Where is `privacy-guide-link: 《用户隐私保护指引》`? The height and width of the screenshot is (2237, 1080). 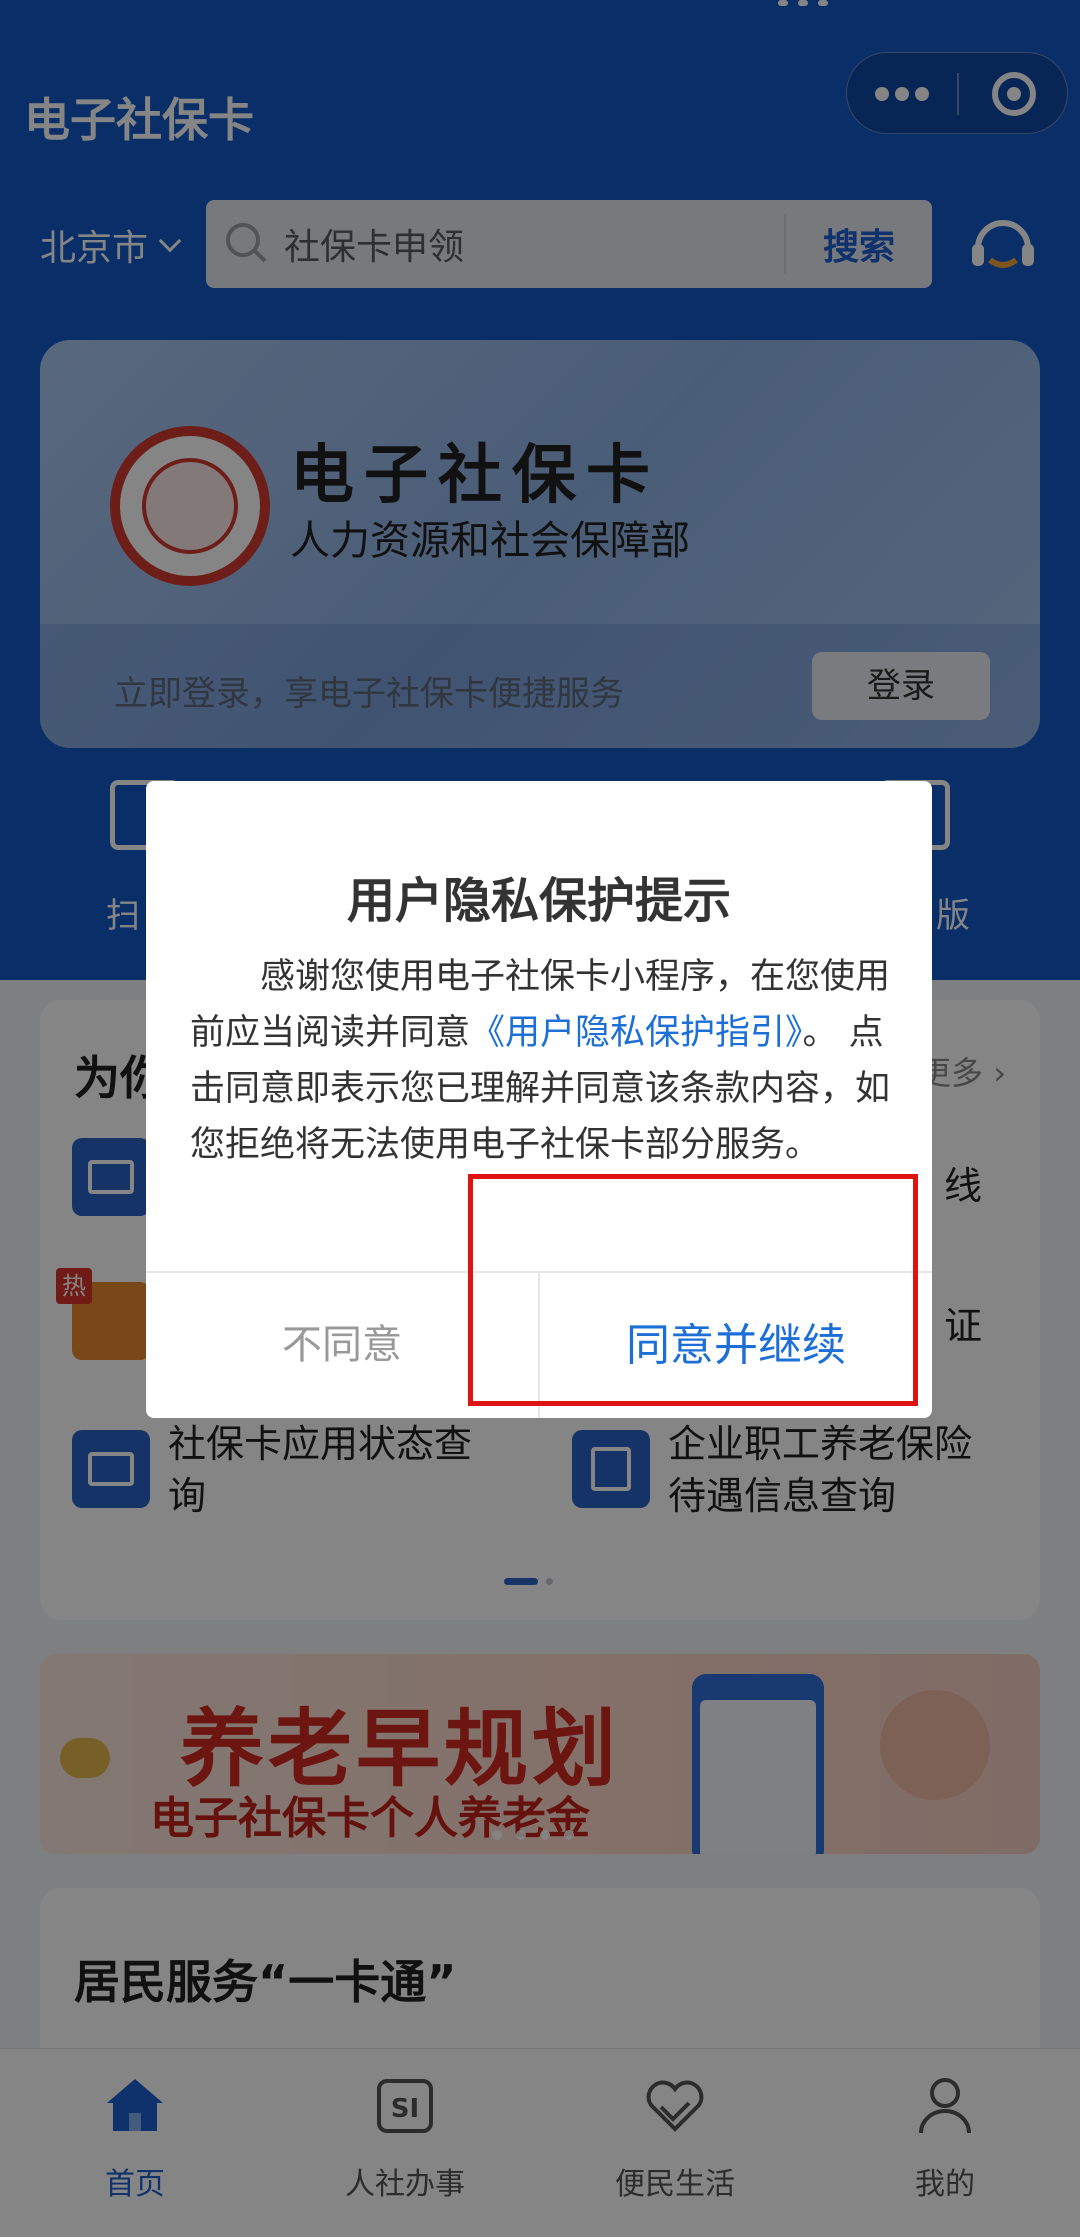 privacy-guide-link: 《用户隐私保护指引》 is located at coordinates (636, 1033).